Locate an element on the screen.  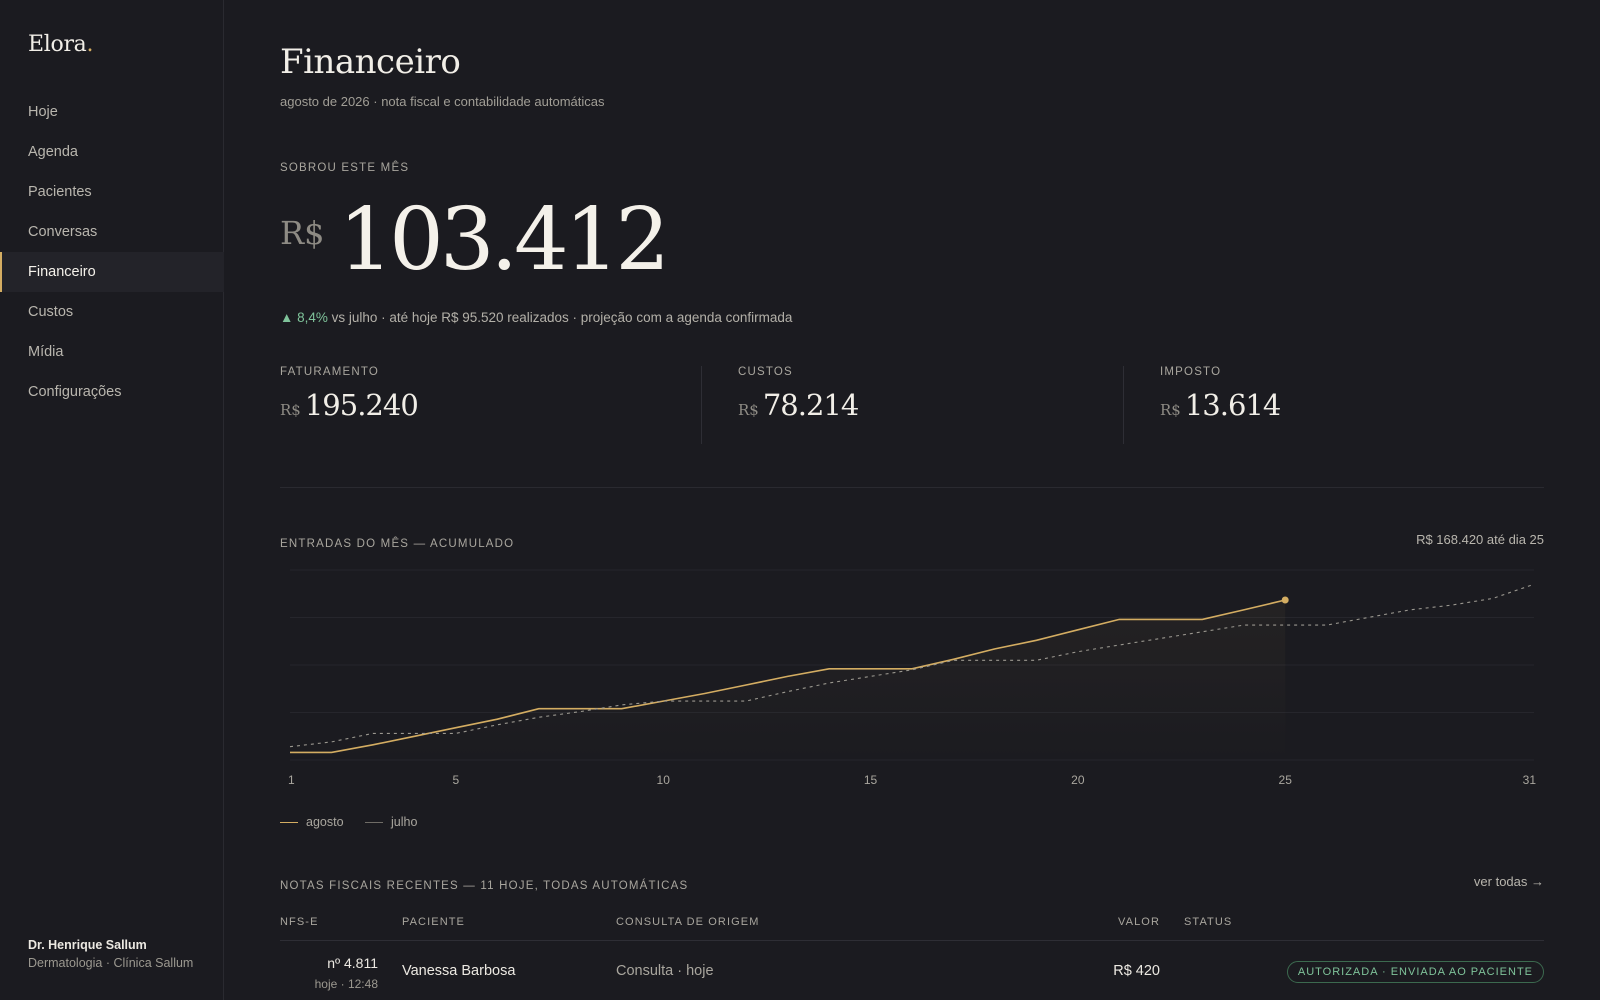
profile-subtitle: Dermatologia · Clínica Sallum is located at coordinates (111, 963).